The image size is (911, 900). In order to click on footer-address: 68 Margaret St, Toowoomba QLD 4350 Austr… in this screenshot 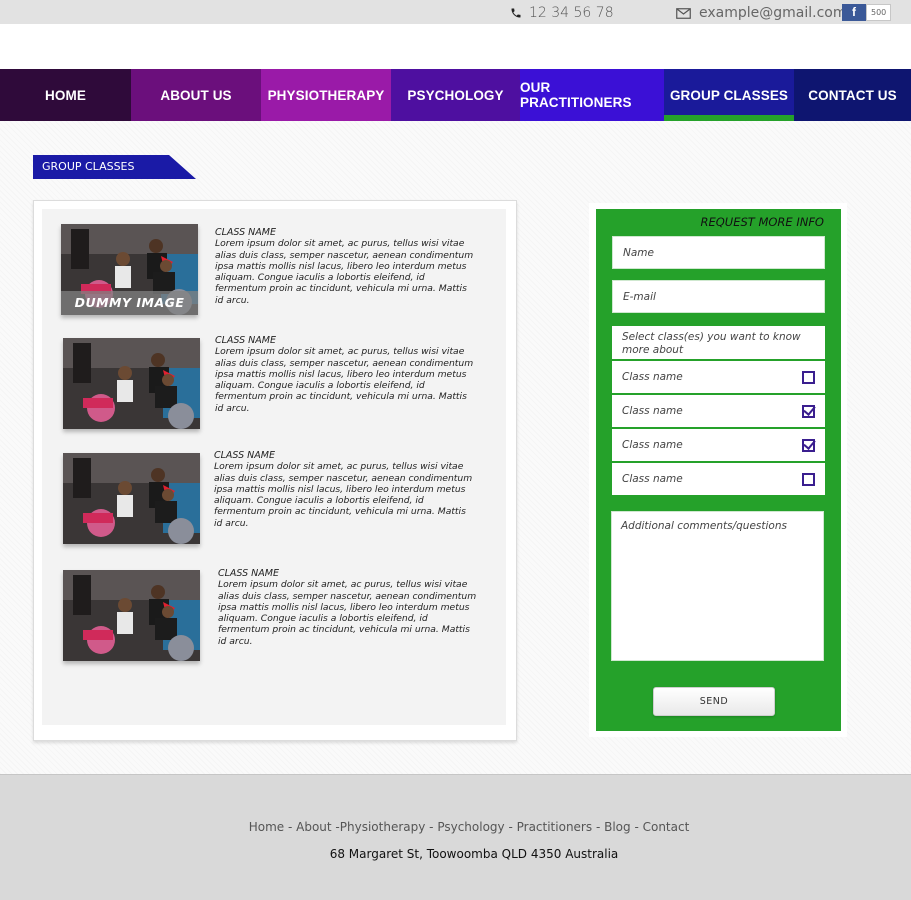, I will do `click(474, 854)`.